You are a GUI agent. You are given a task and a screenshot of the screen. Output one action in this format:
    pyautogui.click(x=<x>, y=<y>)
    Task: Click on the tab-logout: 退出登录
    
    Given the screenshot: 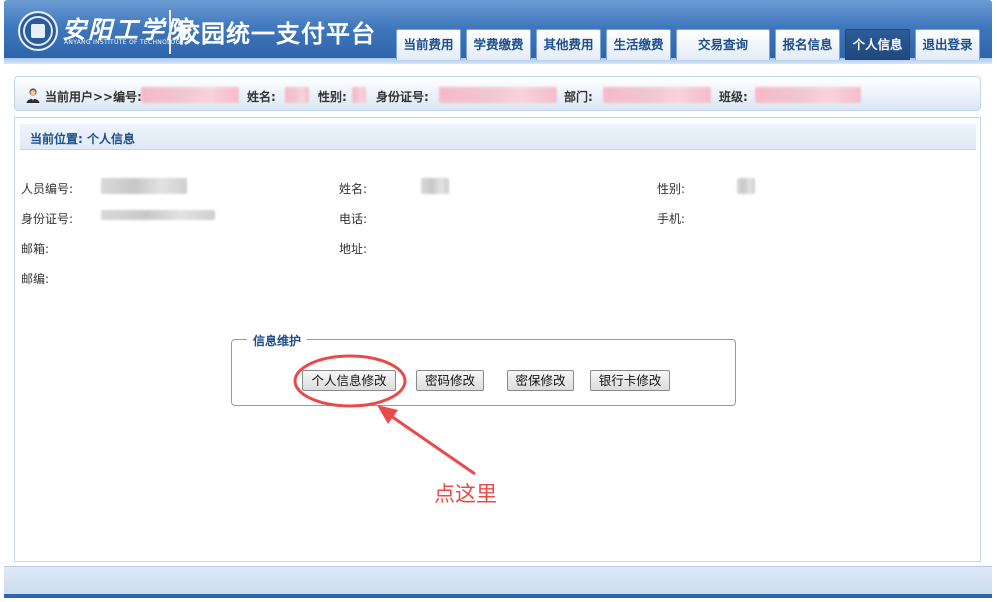 What is the action you would take?
    pyautogui.click(x=947, y=44)
    